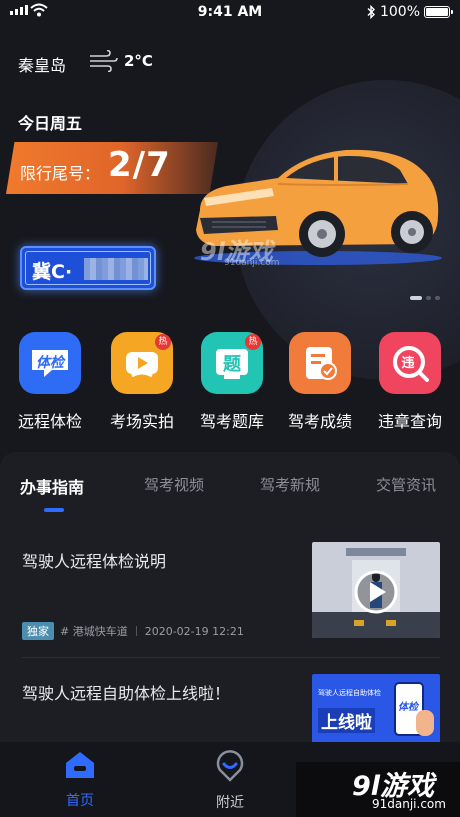 This screenshot has height=817, width=460. I want to click on plate-number-masked, so click(116, 269).